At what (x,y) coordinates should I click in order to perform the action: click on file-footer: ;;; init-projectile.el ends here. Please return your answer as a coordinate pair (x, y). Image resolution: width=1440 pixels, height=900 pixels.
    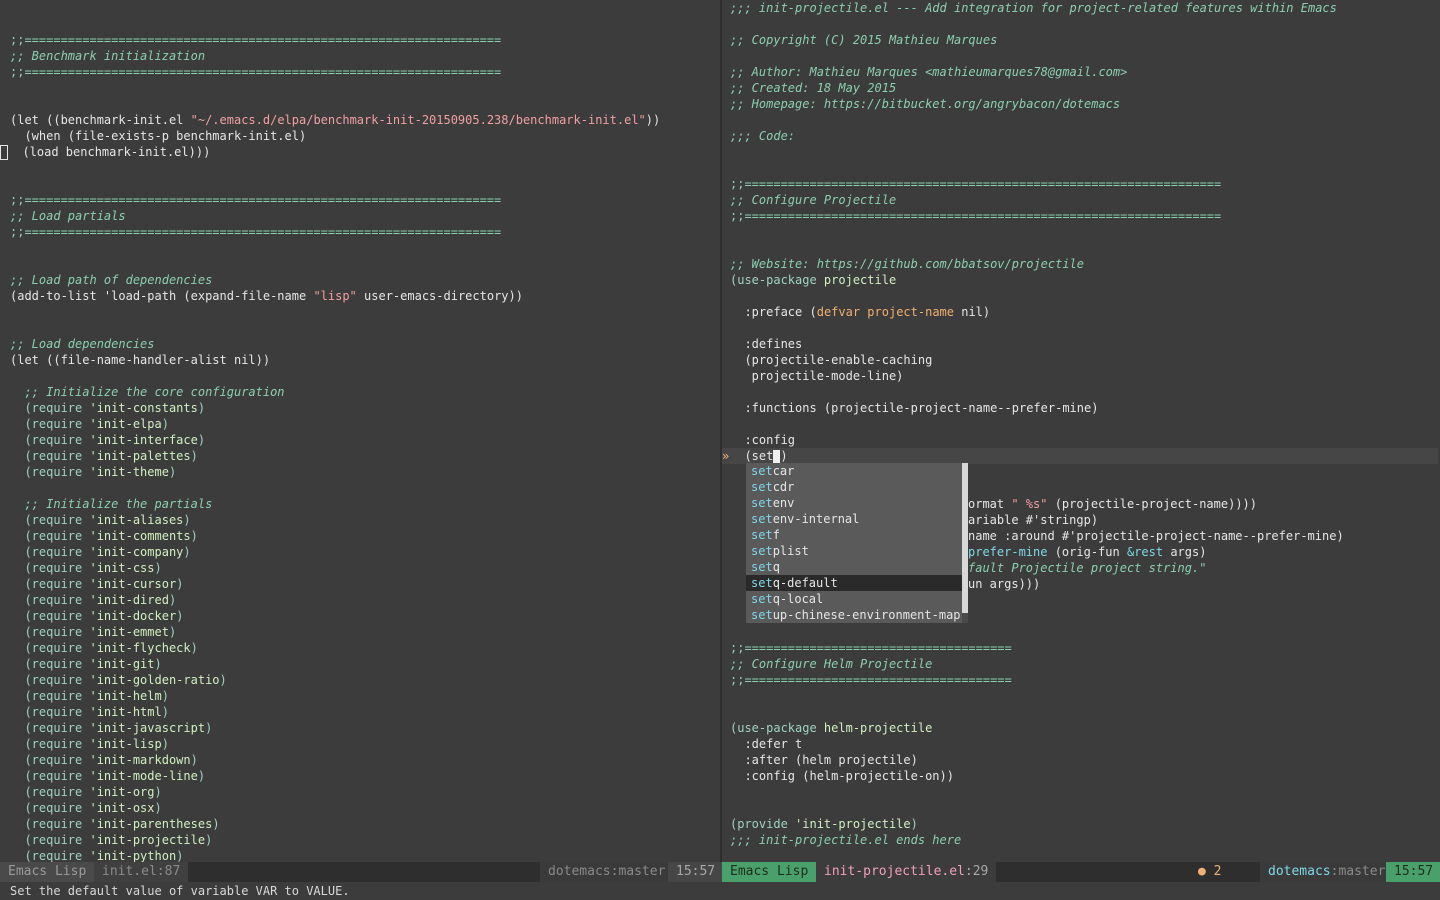
    Looking at the image, I should click on (846, 840).